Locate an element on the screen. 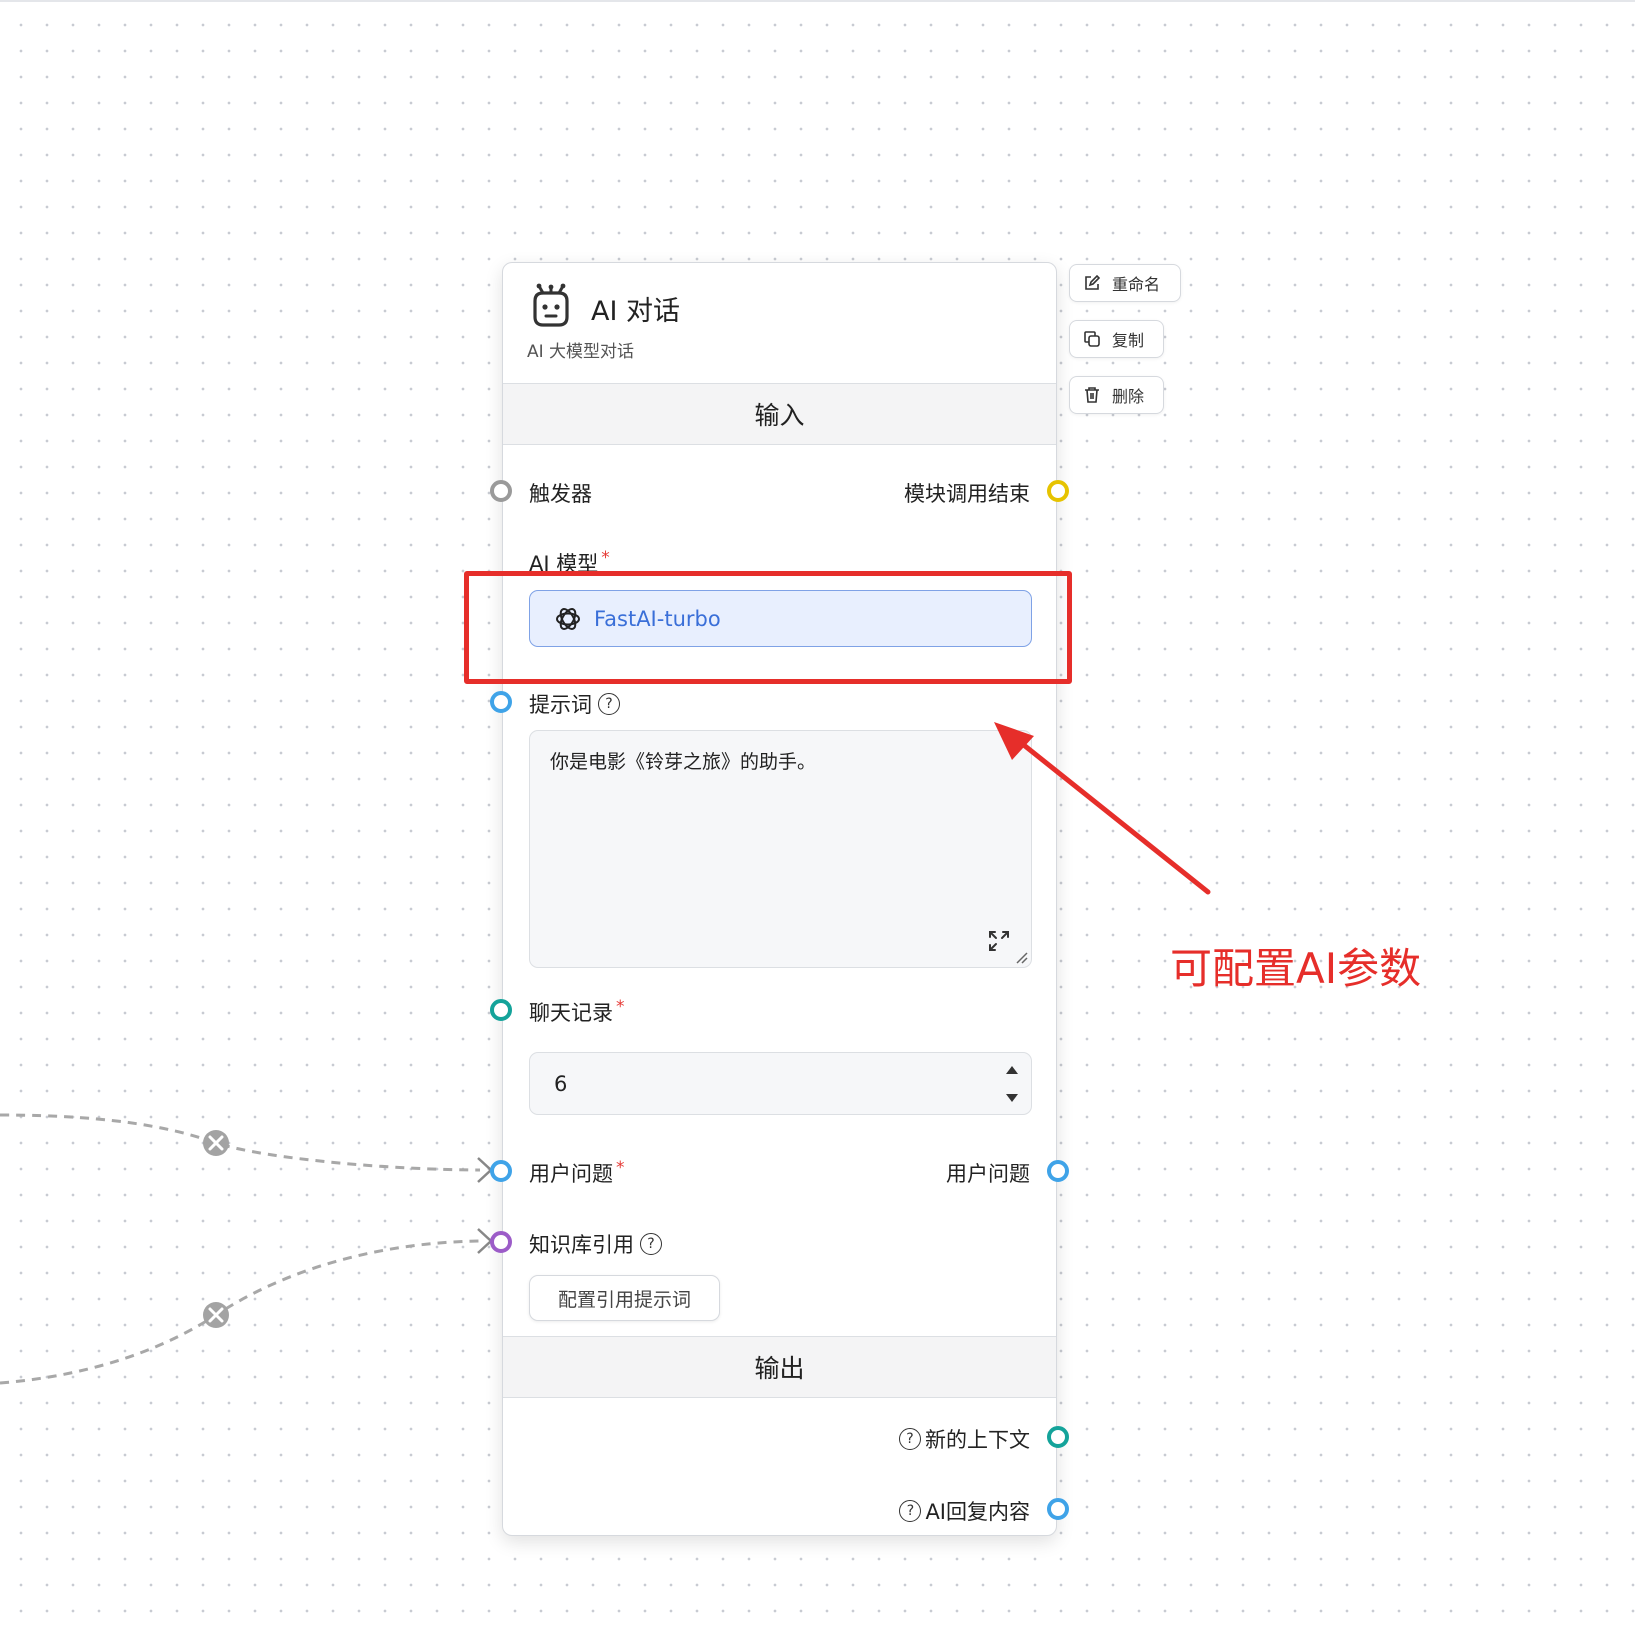  user-question-label: 用户问题 * is located at coordinates (577, 1173).